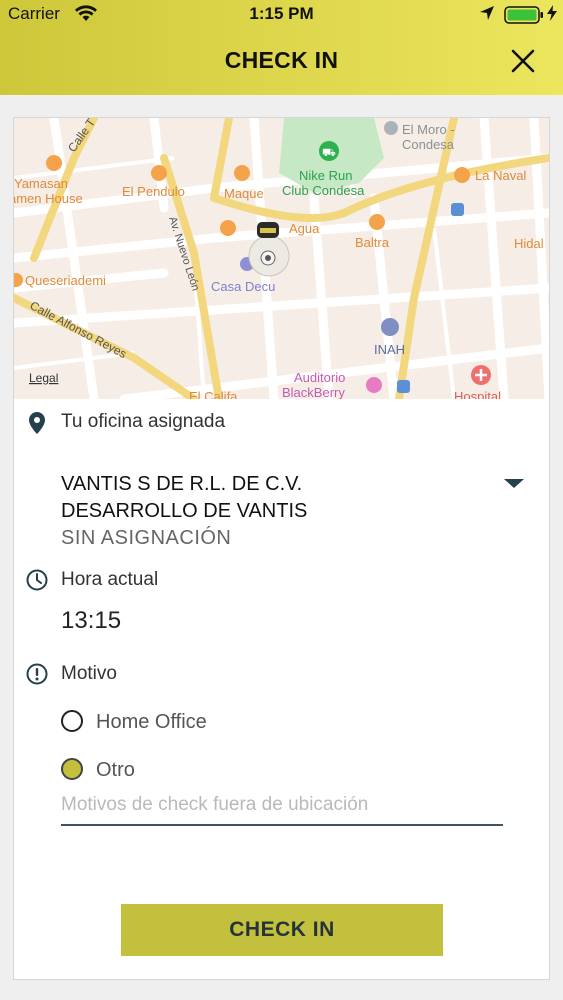  Describe the element at coordinates (243, 286) in the screenshot. I see `map-label-casa-decu: Casa Decu` at that location.